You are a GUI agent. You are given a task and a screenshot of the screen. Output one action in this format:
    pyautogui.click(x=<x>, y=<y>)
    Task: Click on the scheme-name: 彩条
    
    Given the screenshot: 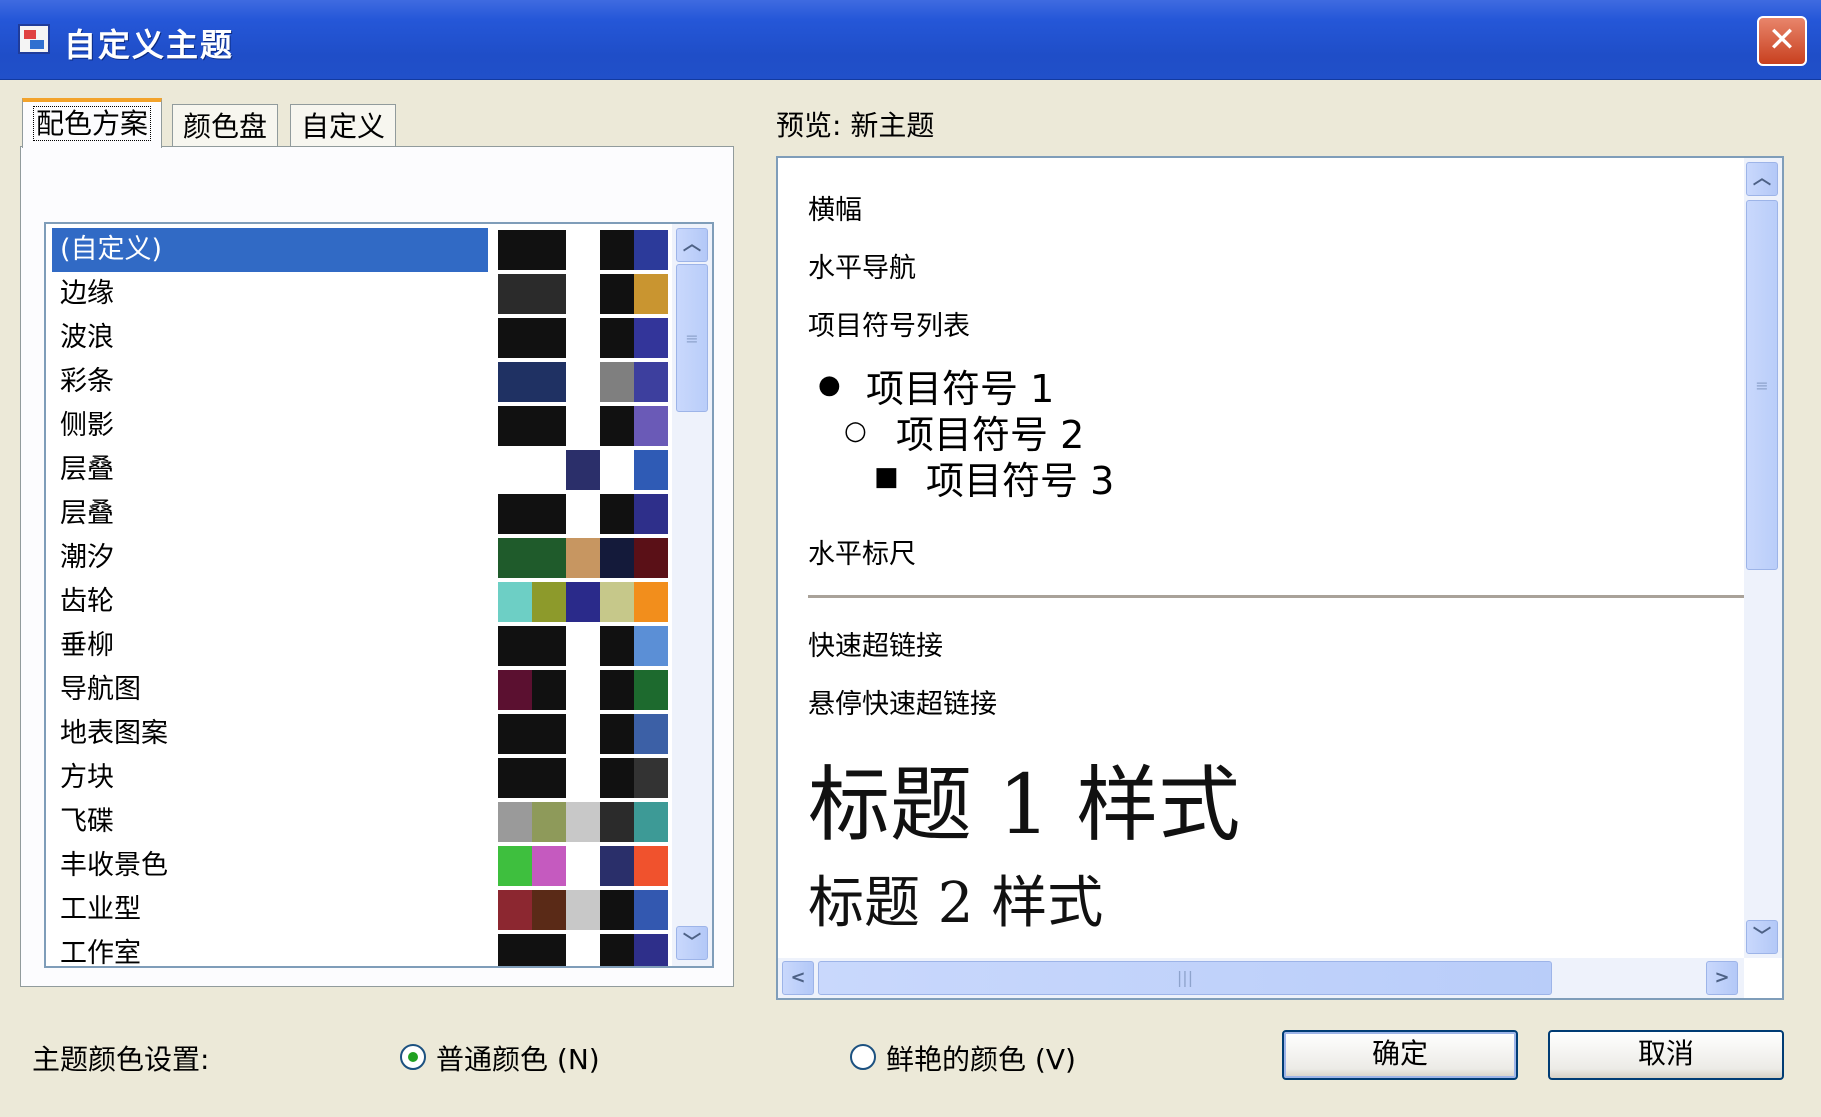 What is the action you would take?
    pyautogui.click(x=87, y=381)
    